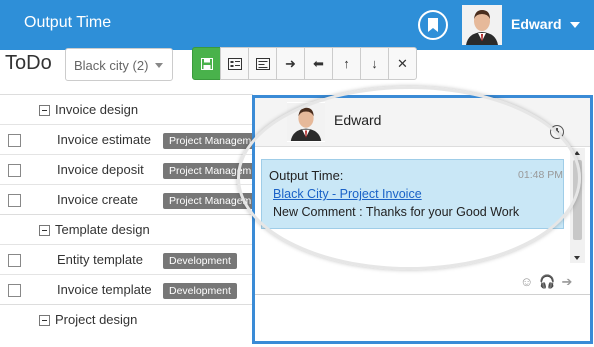  What do you see at coordinates (540, 175) in the screenshot?
I see `message-time: 01:48 PM` at bounding box center [540, 175].